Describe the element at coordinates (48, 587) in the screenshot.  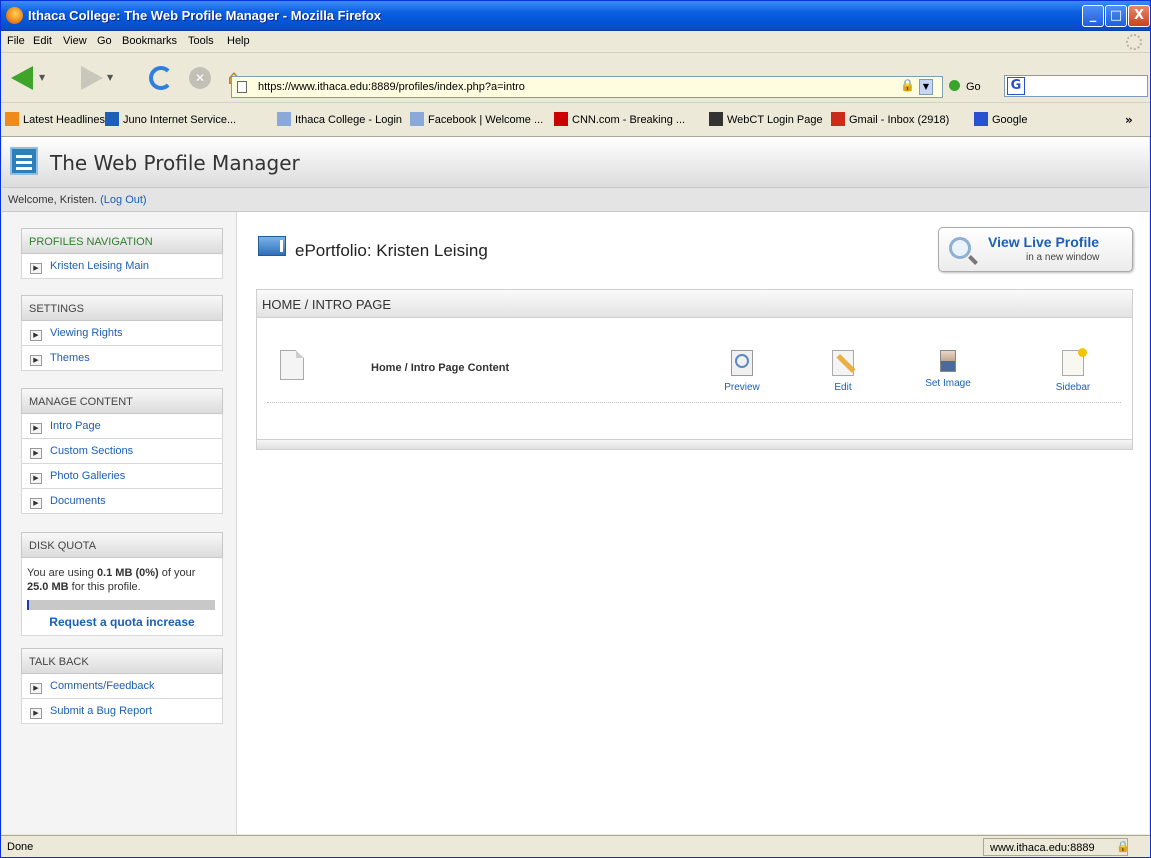
I see `quota-total: 25.0 MB` at that location.